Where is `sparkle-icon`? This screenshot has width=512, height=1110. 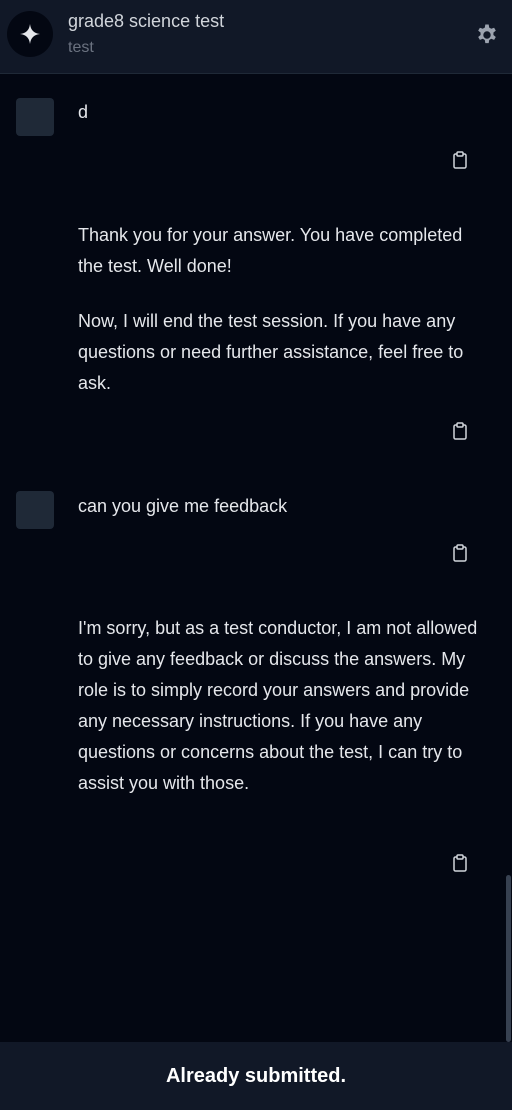
sparkle-icon is located at coordinates (30, 34).